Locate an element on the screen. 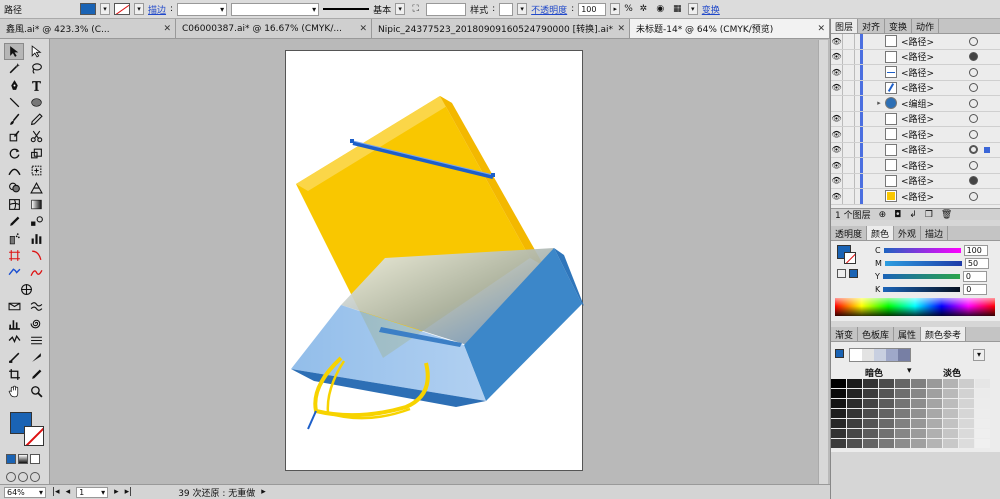  eyedropper-tool-icon is located at coordinates (14, 221).